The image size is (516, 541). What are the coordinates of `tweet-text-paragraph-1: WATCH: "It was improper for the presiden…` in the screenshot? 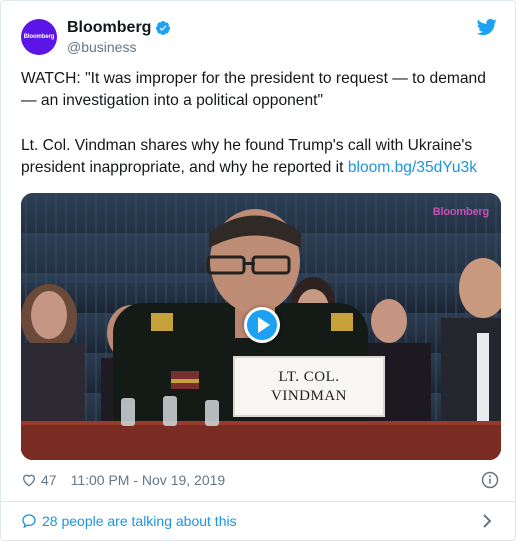 It's located at (253, 89).